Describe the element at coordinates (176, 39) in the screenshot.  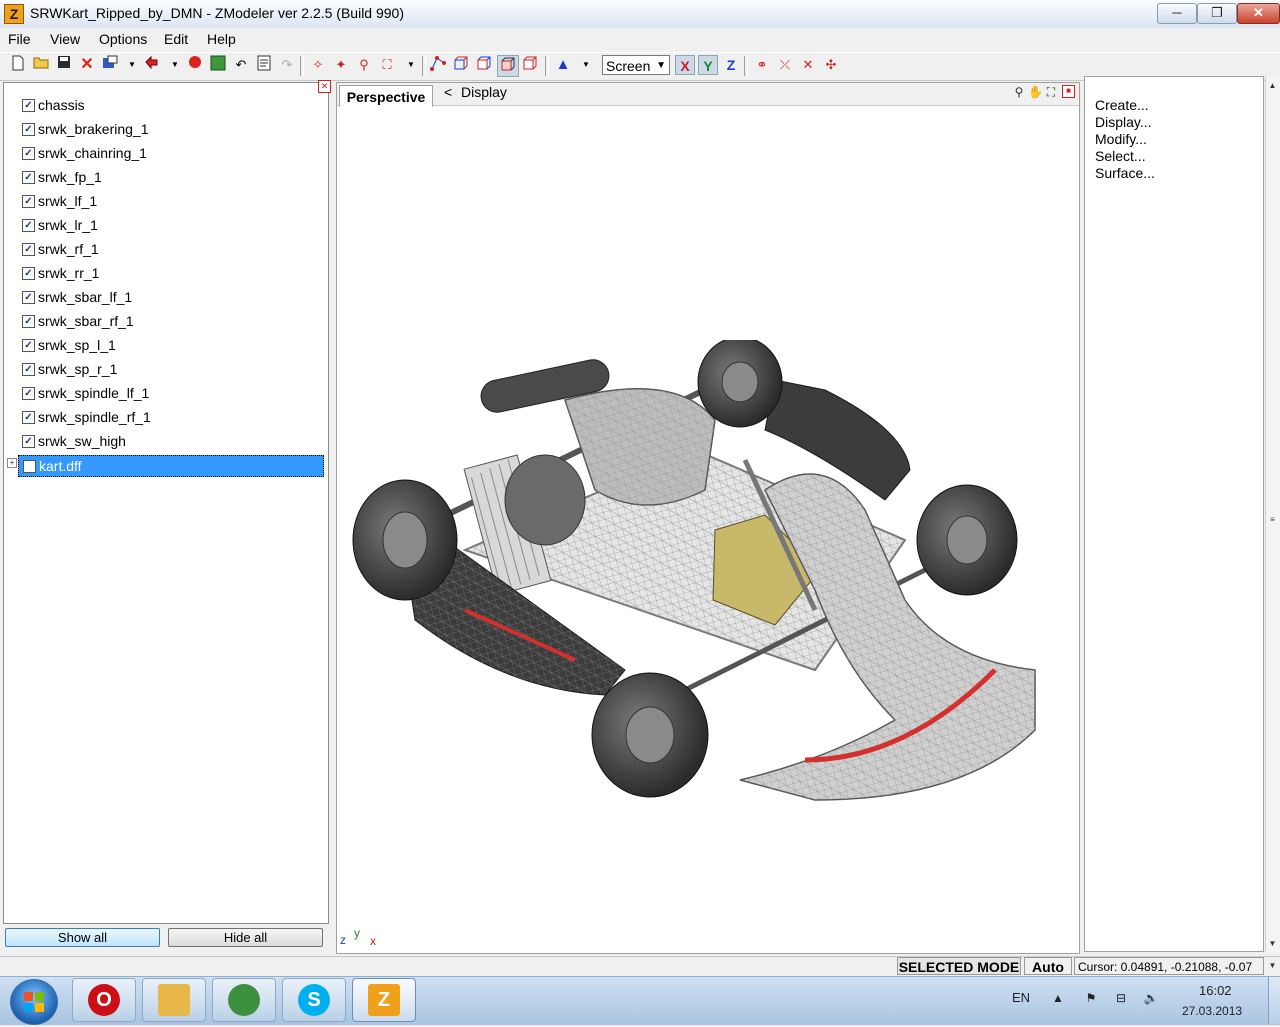
I see `menu-edit: Edit` at that location.